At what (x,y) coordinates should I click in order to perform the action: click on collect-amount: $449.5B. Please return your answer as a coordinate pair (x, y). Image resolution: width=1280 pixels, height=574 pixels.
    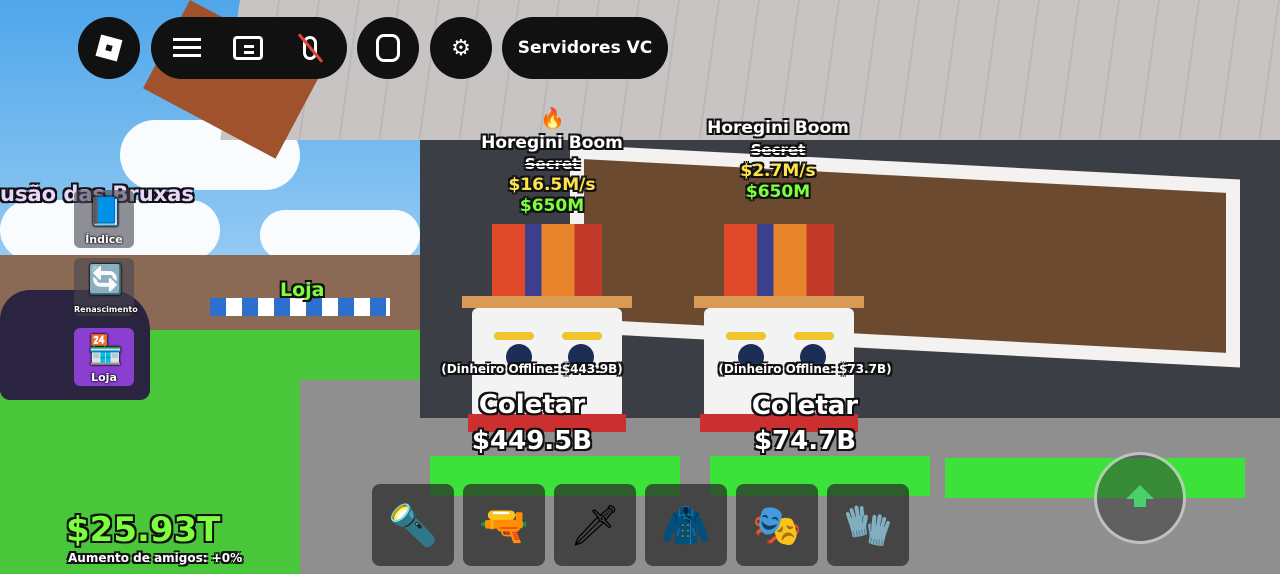
    Looking at the image, I should click on (532, 441).